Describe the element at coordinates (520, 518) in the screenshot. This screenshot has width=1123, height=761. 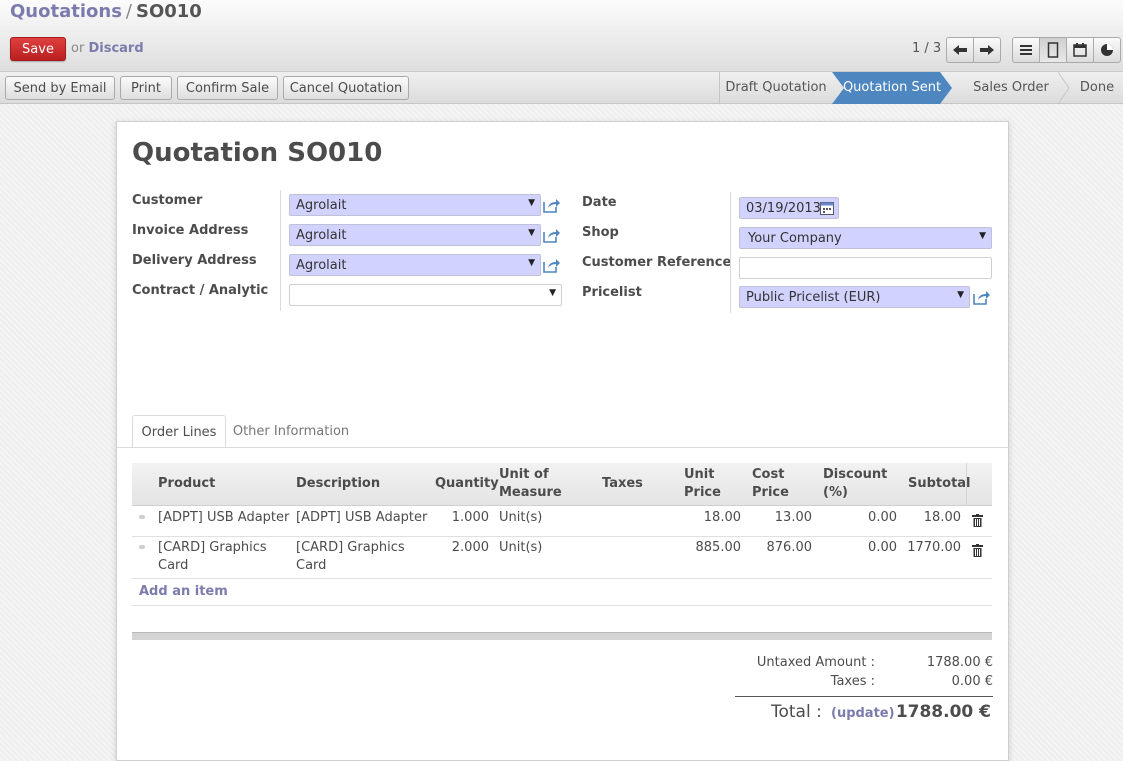
I see `row-1-uom: Unit(s)` at that location.